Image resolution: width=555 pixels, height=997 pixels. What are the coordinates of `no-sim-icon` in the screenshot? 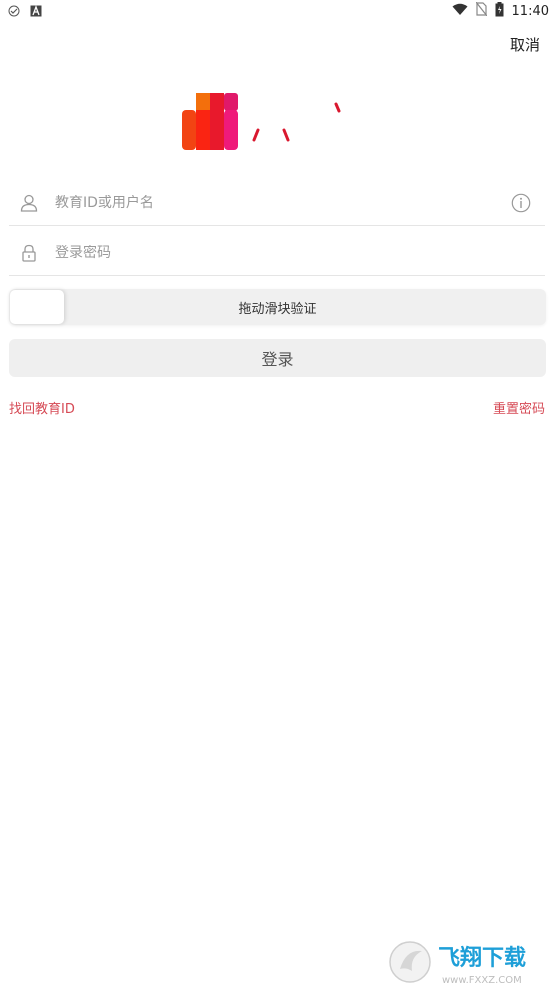 It's located at (481, 10).